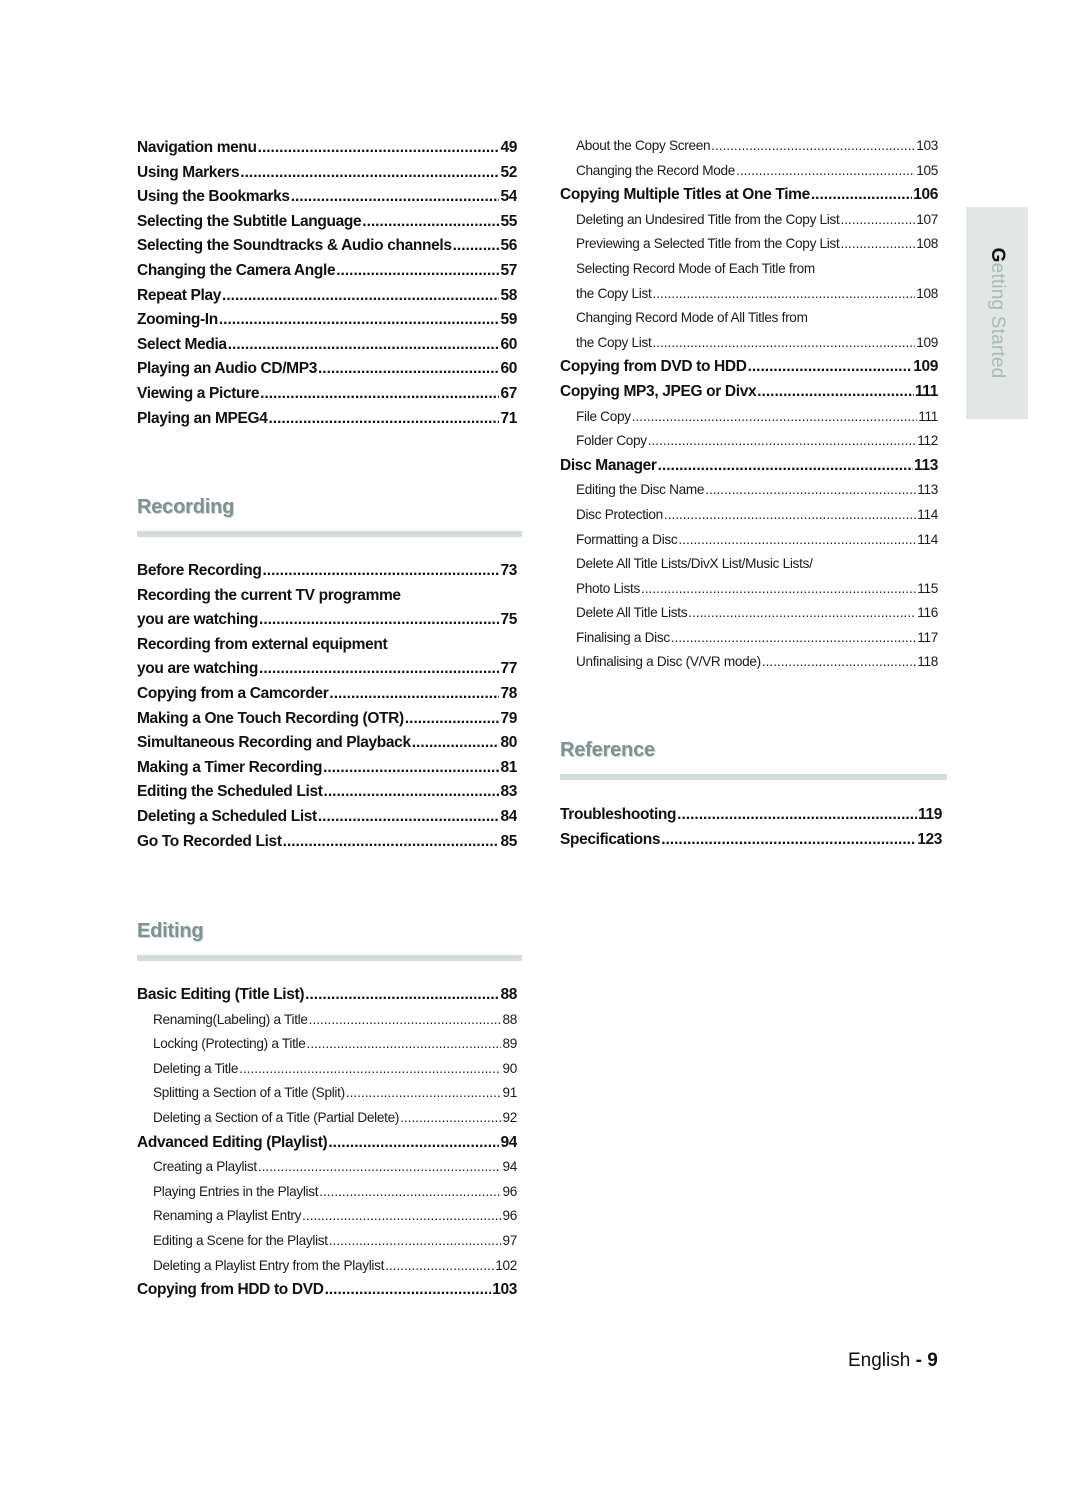  What do you see at coordinates (327, 1167) in the screenshot?
I see `toc-entry: Creating a Playlist 94` at bounding box center [327, 1167].